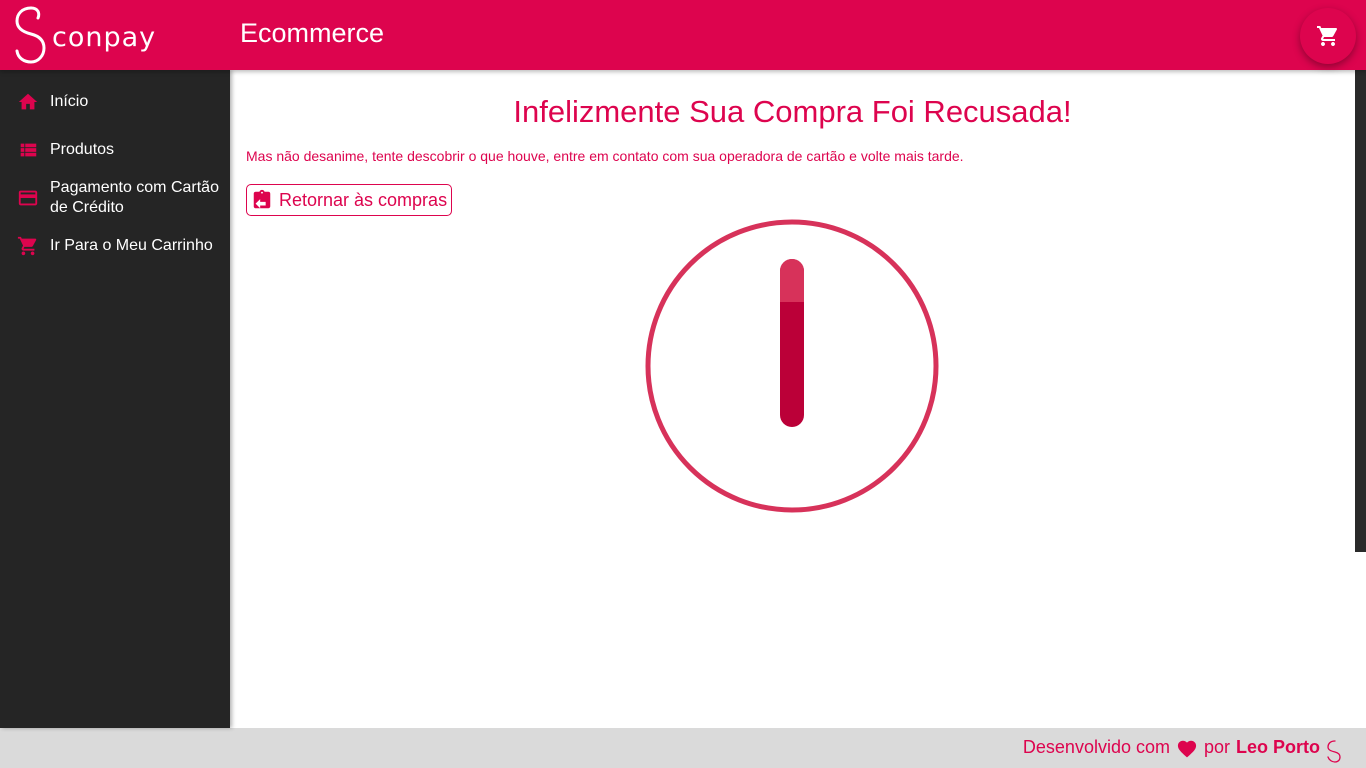 This screenshot has width=1366, height=768. Describe the element at coordinates (1334, 751) in the screenshot. I see `conpay-logo-small-icon` at that location.